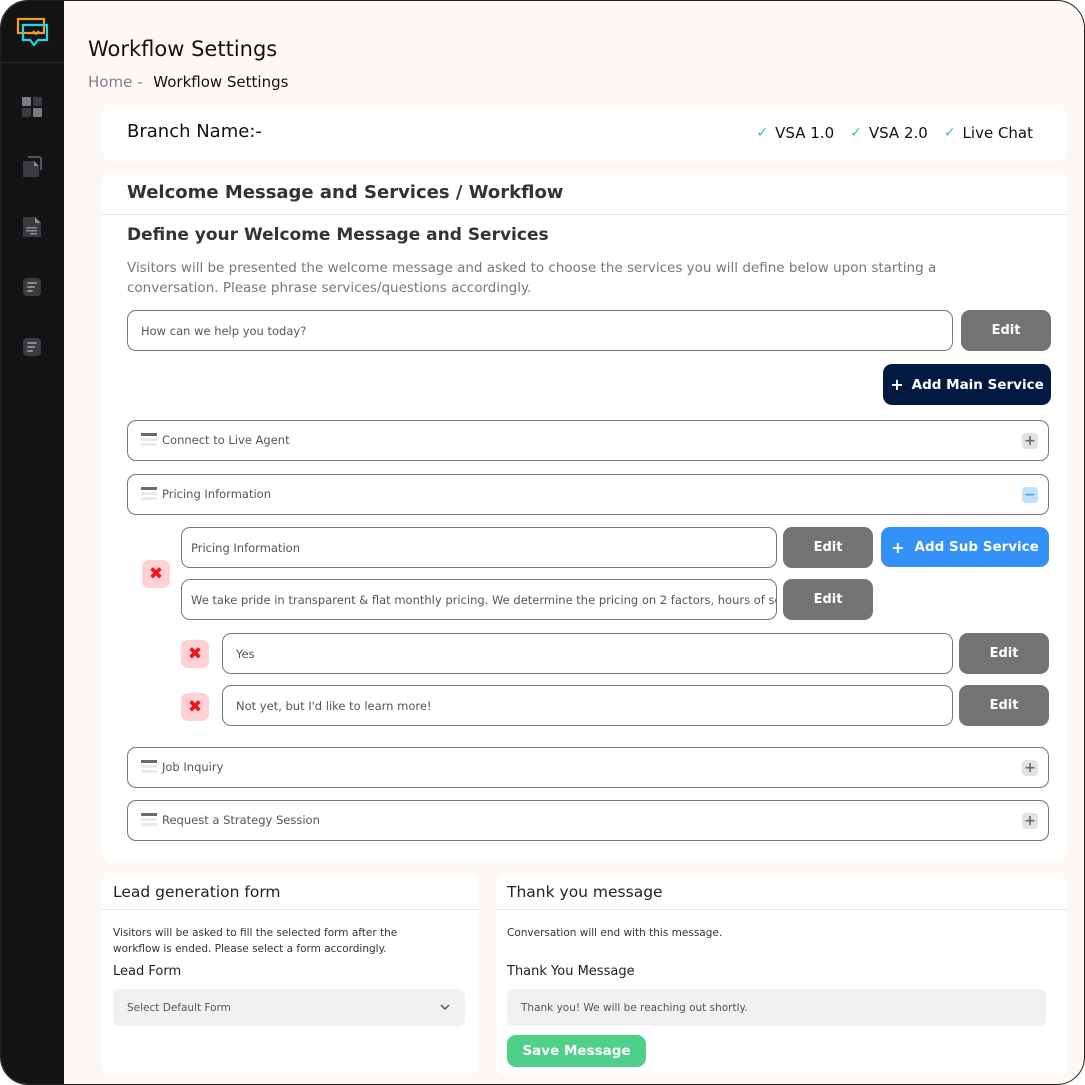  What do you see at coordinates (1030, 495) in the screenshot?
I see `collapse-minus-icon: −` at bounding box center [1030, 495].